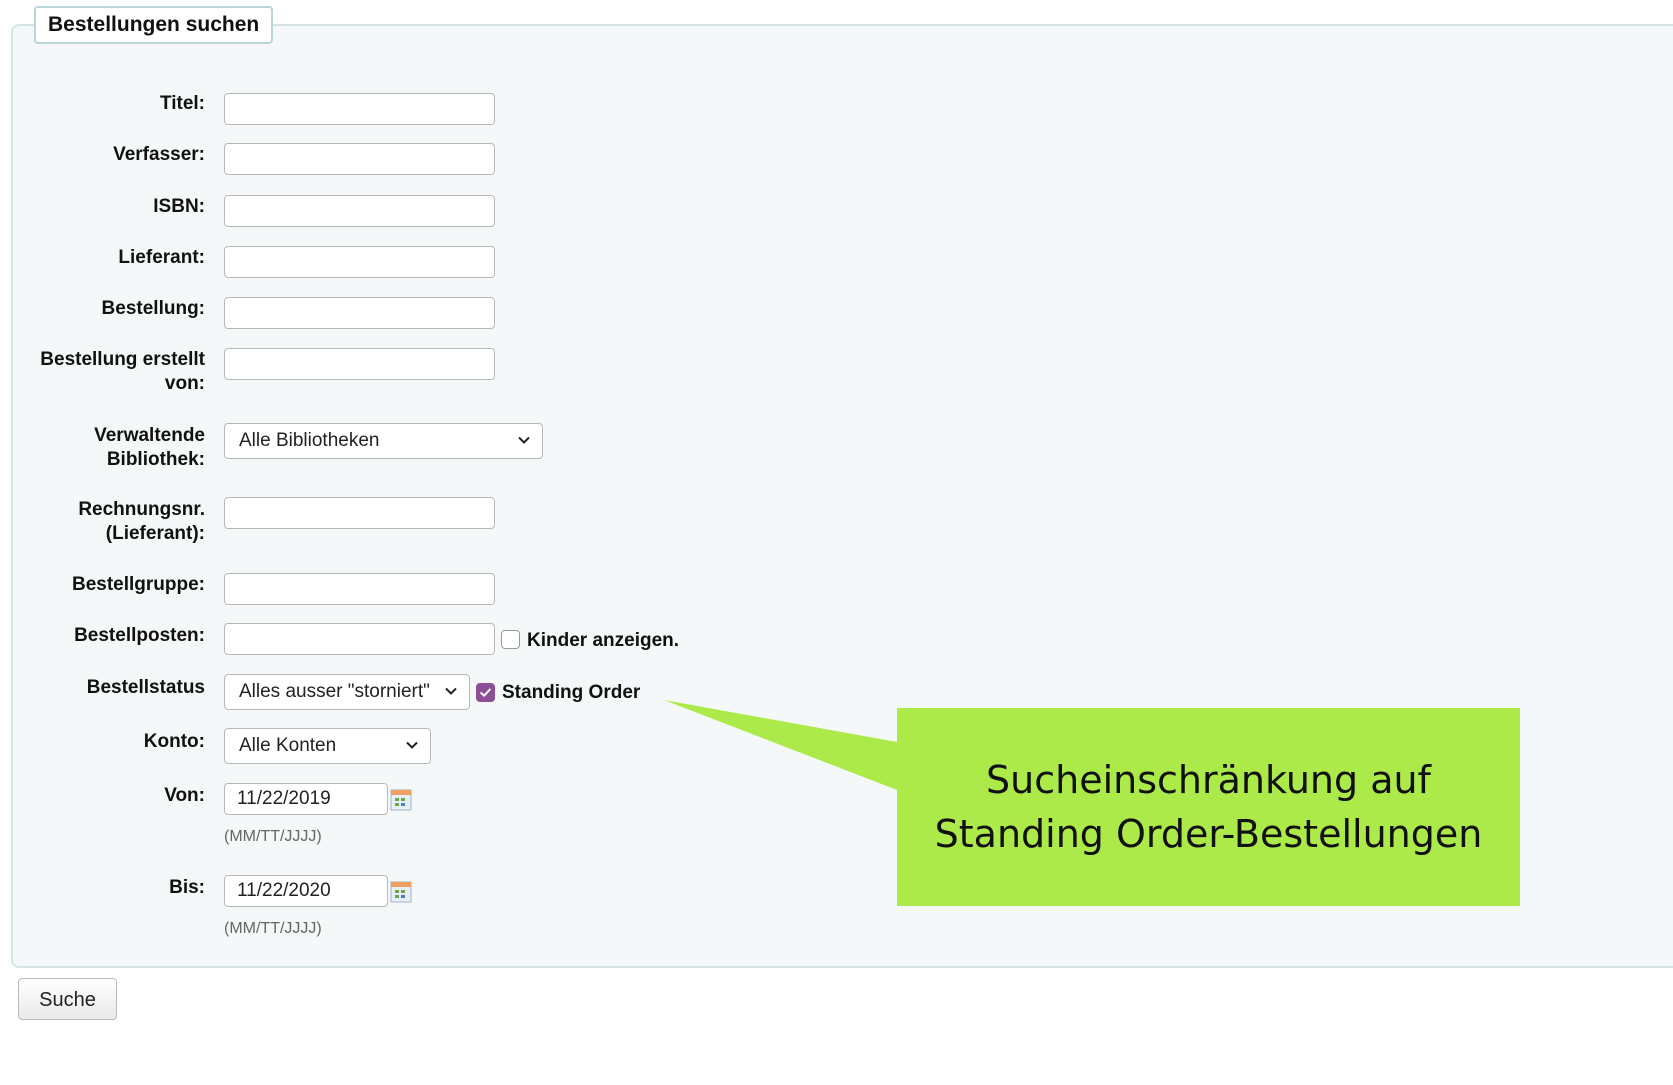 This screenshot has height=1085, width=1673. Describe the element at coordinates (1208, 780) in the screenshot. I see `callout-line1: Sucheinschränkung auf` at that location.